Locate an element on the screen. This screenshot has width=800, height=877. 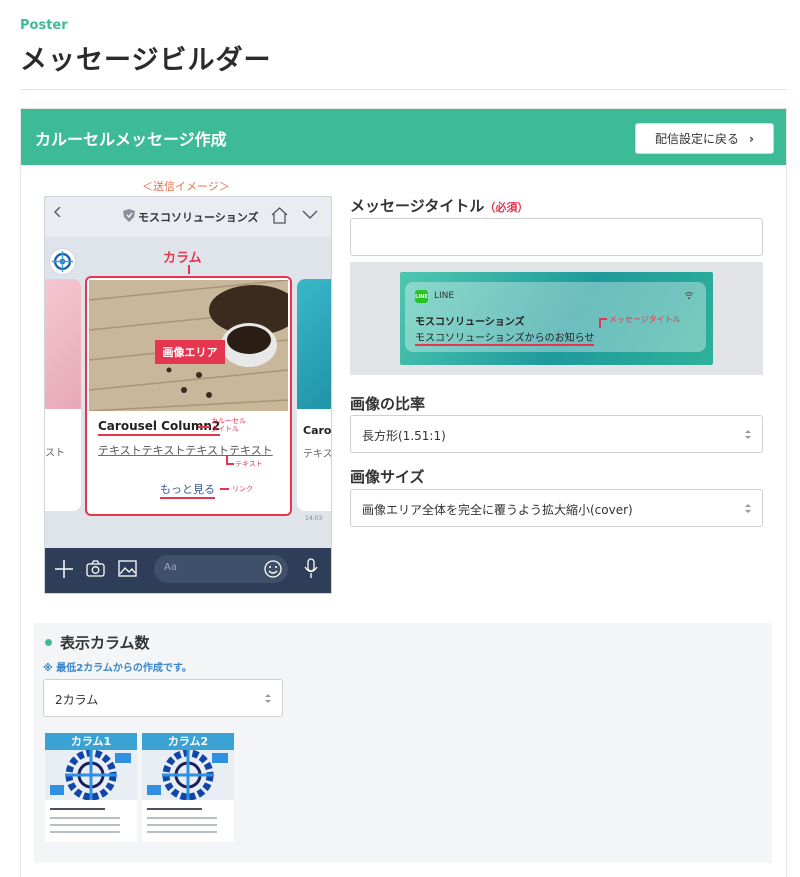
line-app-icon: LINE is located at coordinates (421, 296).